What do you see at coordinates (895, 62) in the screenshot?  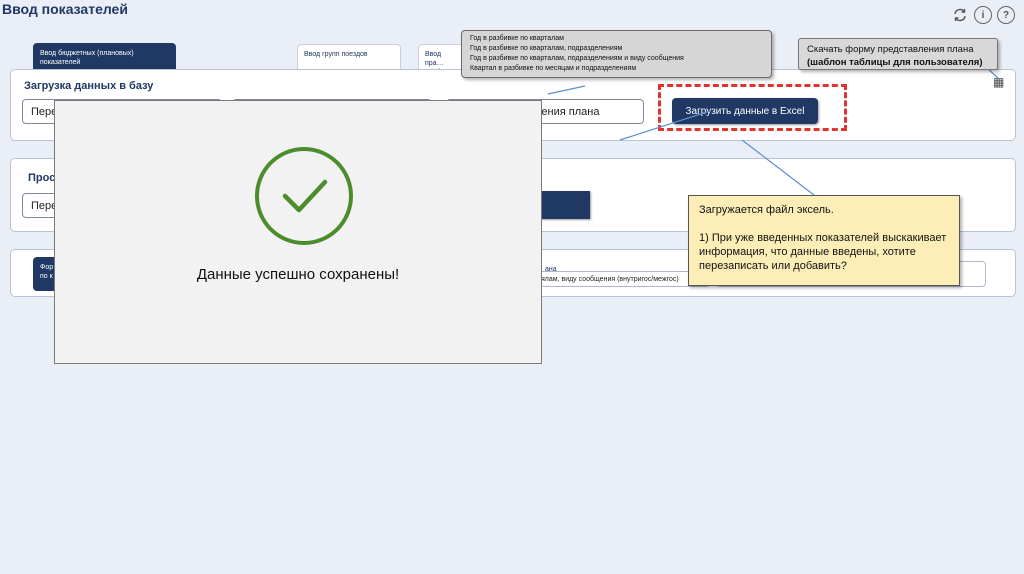 I see `template-callout-line2: (шаблон таблицы для пользователя)` at bounding box center [895, 62].